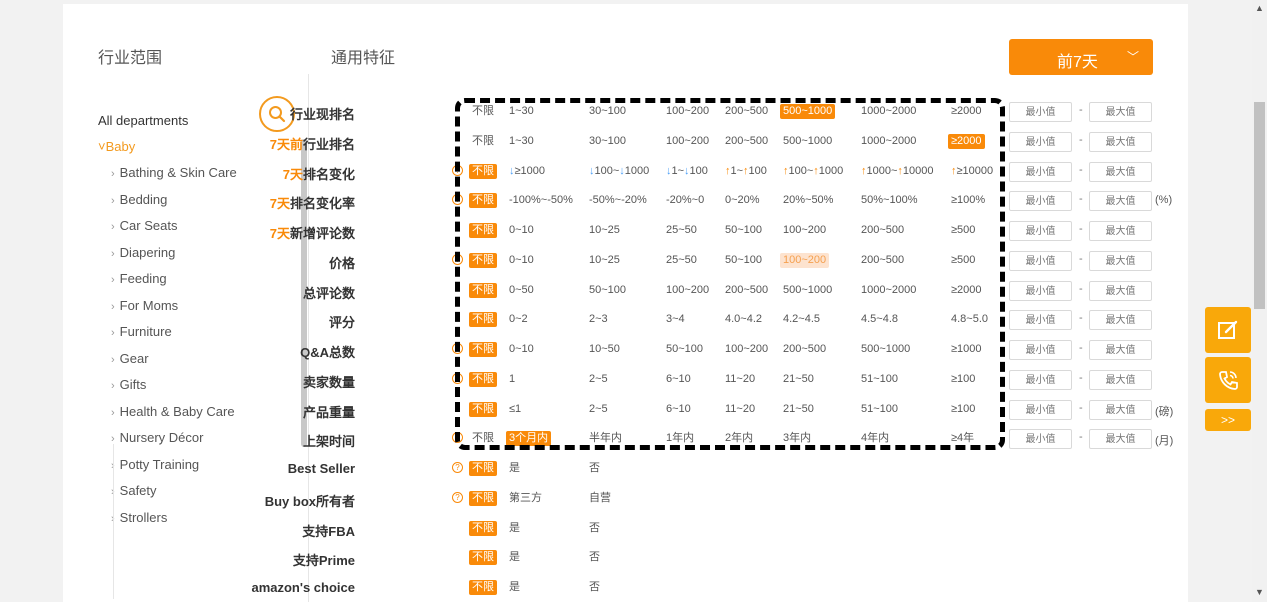 This screenshot has width=1267, height=602. I want to click on filter-option: 11~20, so click(740, 409).